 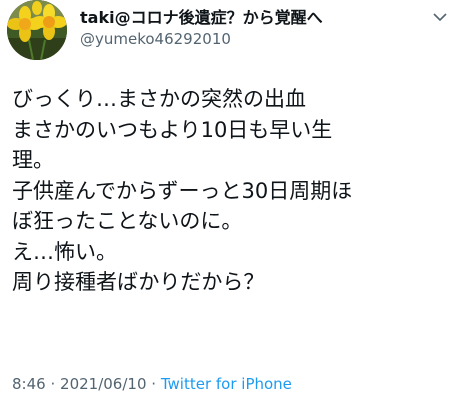 I want to click on tweet-date: 2021/06/10, so click(x=103, y=384).